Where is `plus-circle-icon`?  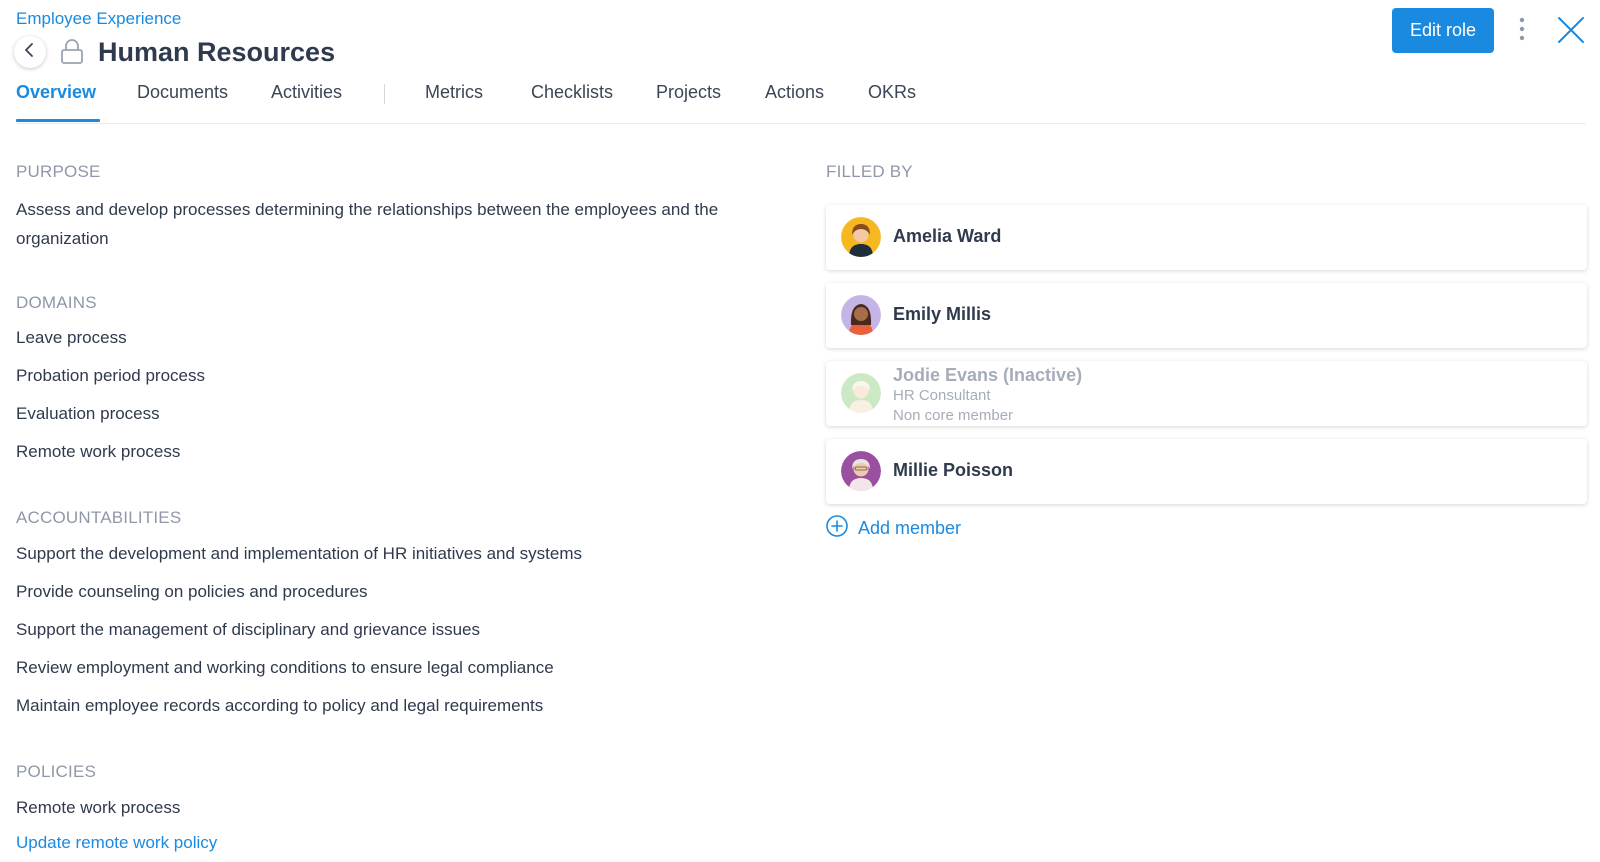
plus-circle-icon is located at coordinates (837, 528).